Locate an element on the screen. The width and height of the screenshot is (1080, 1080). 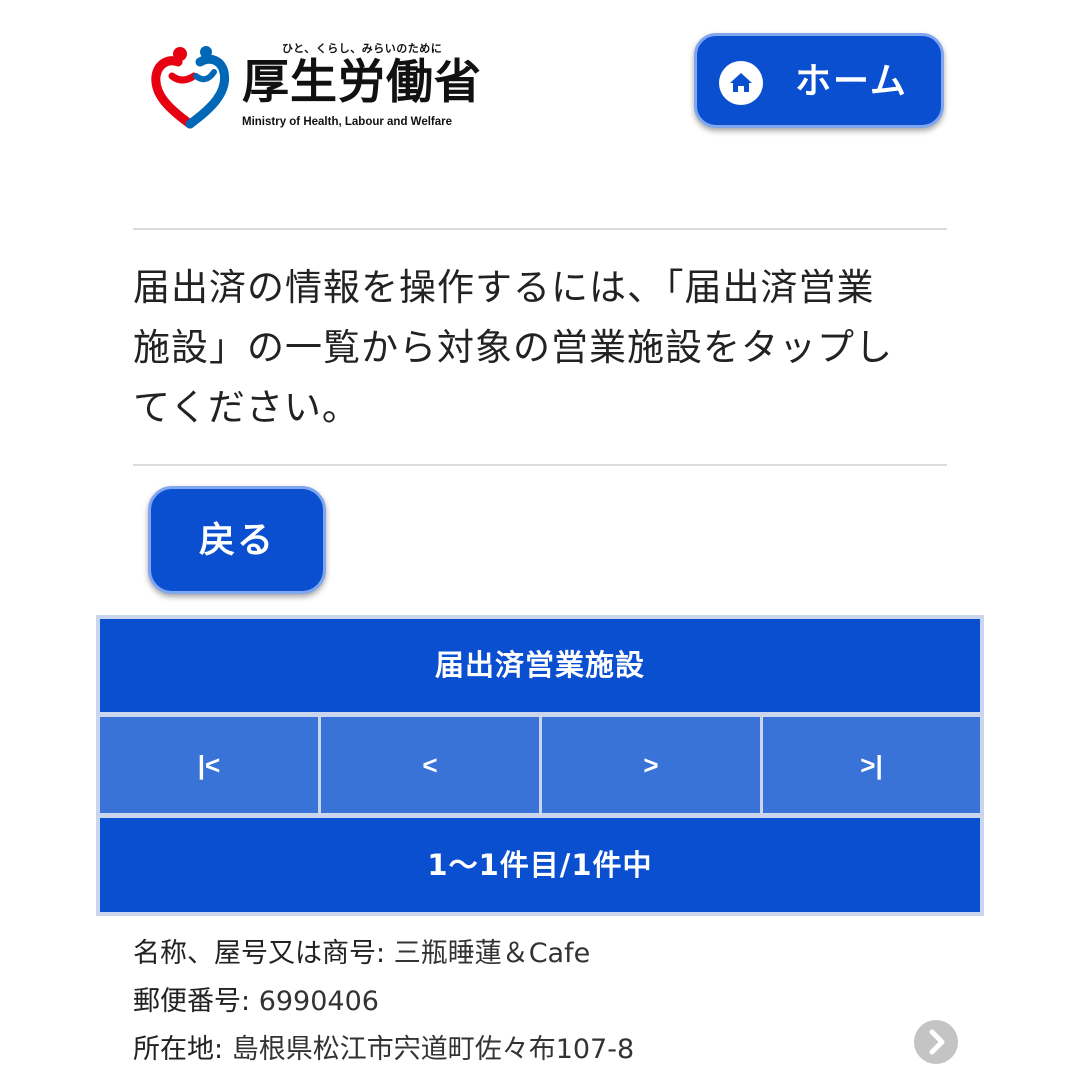
logo-name-en: Ministry of Health, Labour and Welfare is located at coordinates (347, 122).